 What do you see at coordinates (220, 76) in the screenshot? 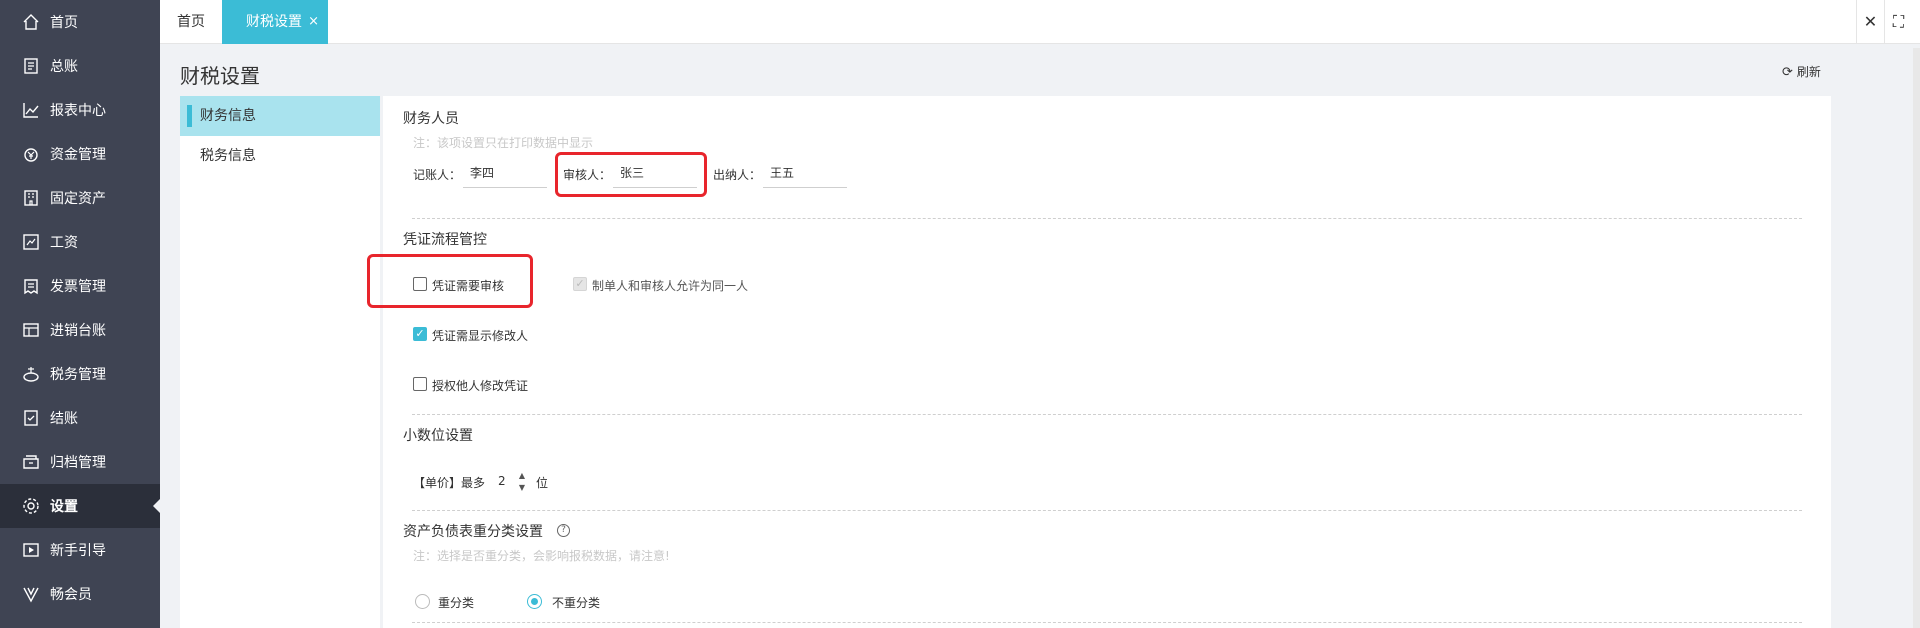
I see `page-title: 财税设置` at bounding box center [220, 76].